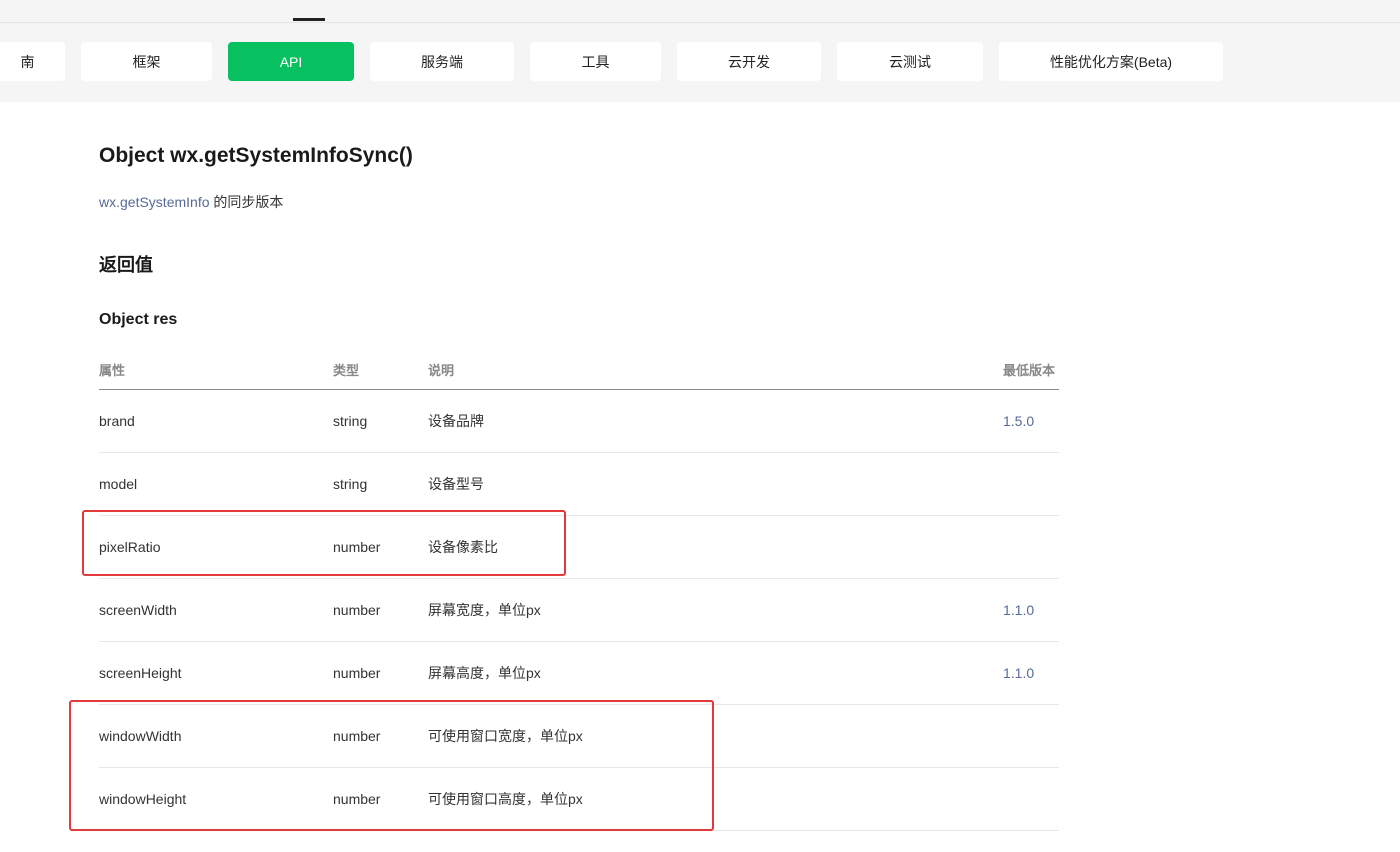 This screenshot has height=852, width=1400. What do you see at coordinates (579, 367) in the screenshot?
I see `table-header: 属性 类型 说明 最低版本` at bounding box center [579, 367].